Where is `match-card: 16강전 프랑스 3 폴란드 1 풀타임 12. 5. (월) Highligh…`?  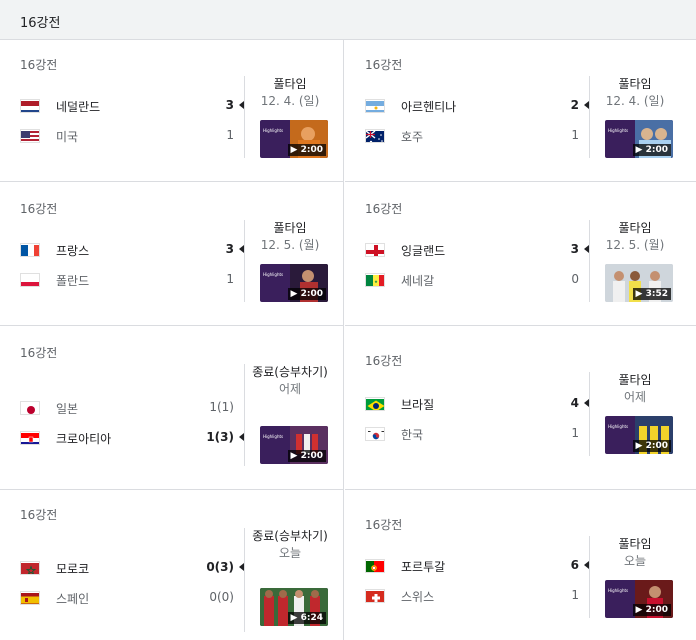 match-card: 16강전 프랑스 3 폴란드 1 풀타임 12. 5. (월) Highligh… is located at coordinates (172, 254).